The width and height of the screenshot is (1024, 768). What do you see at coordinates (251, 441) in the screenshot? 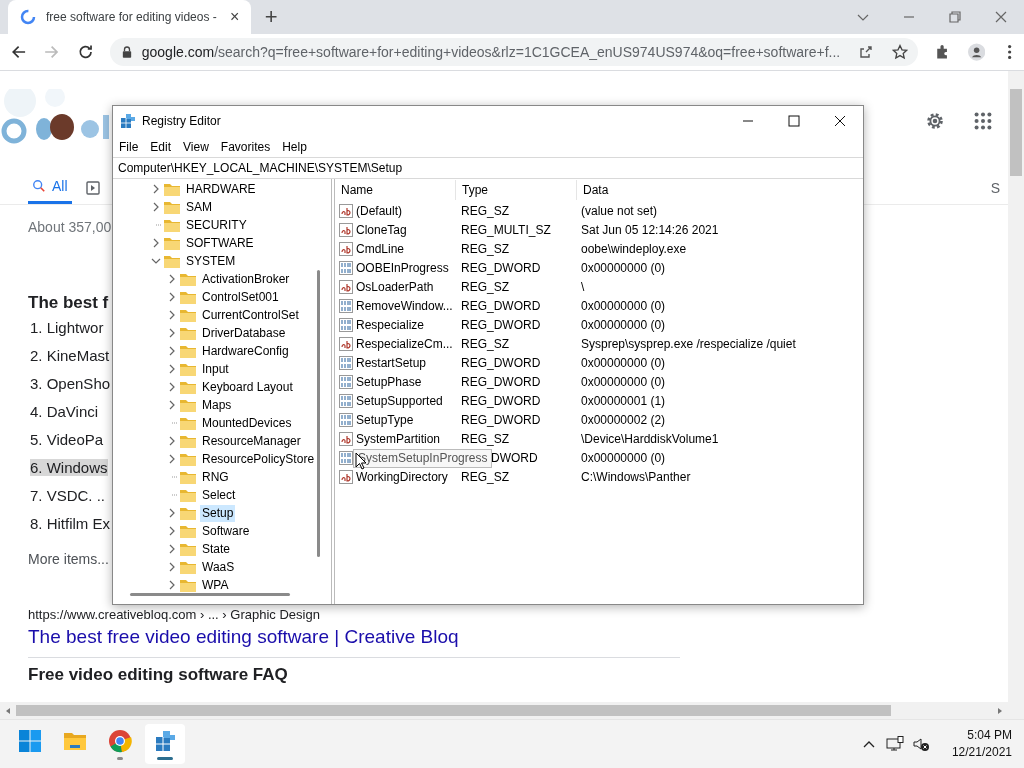
I see `tree-item: ResourceManager` at bounding box center [251, 441].